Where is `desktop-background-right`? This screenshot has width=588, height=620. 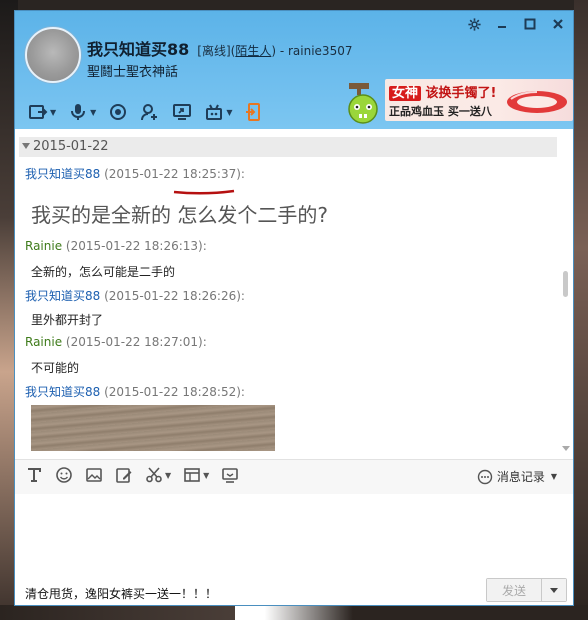 desktop-background-right is located at coordinates (581, 310).